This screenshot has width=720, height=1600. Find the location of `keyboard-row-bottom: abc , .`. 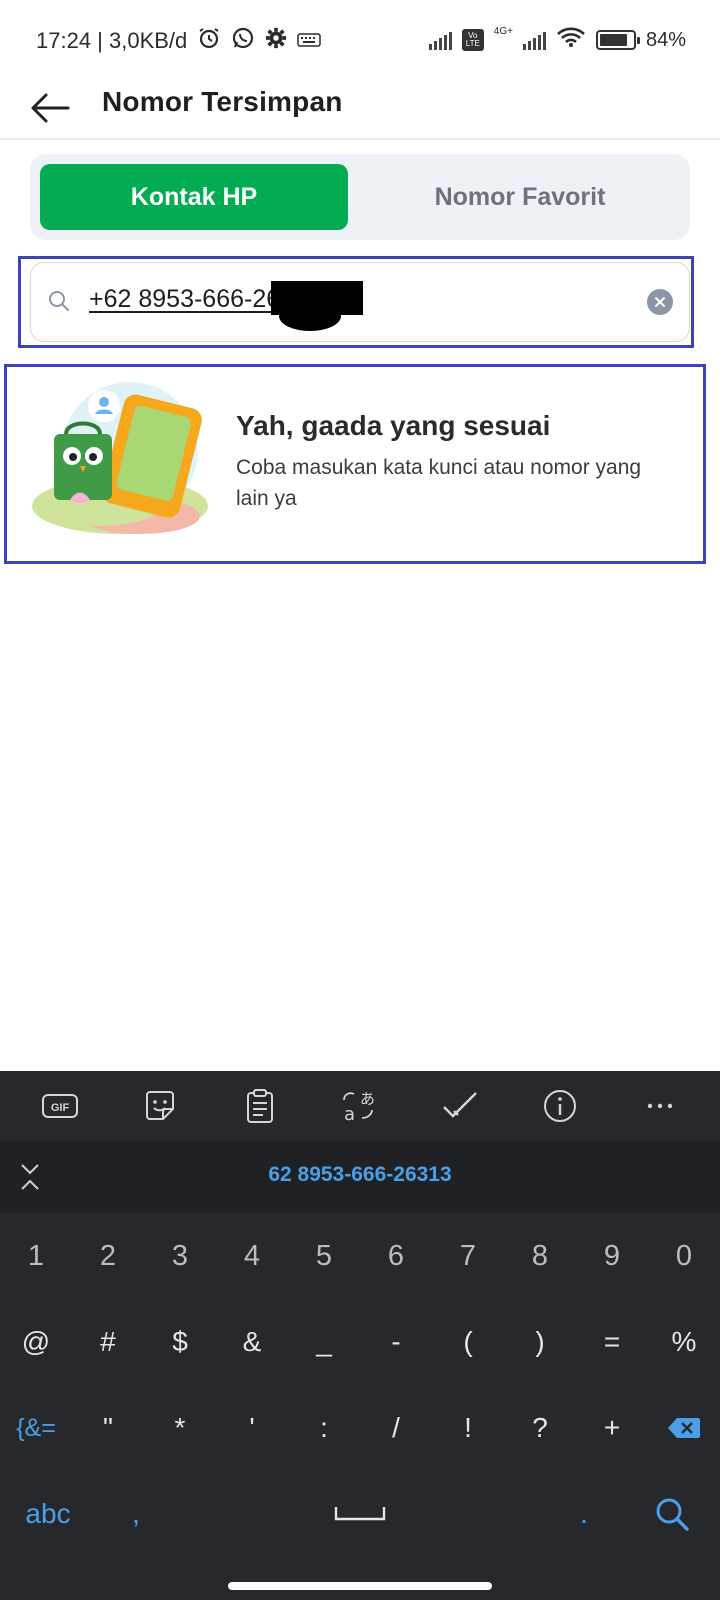

keyboard-row-bottom: abc , . is located at coordinates (360, 1514).